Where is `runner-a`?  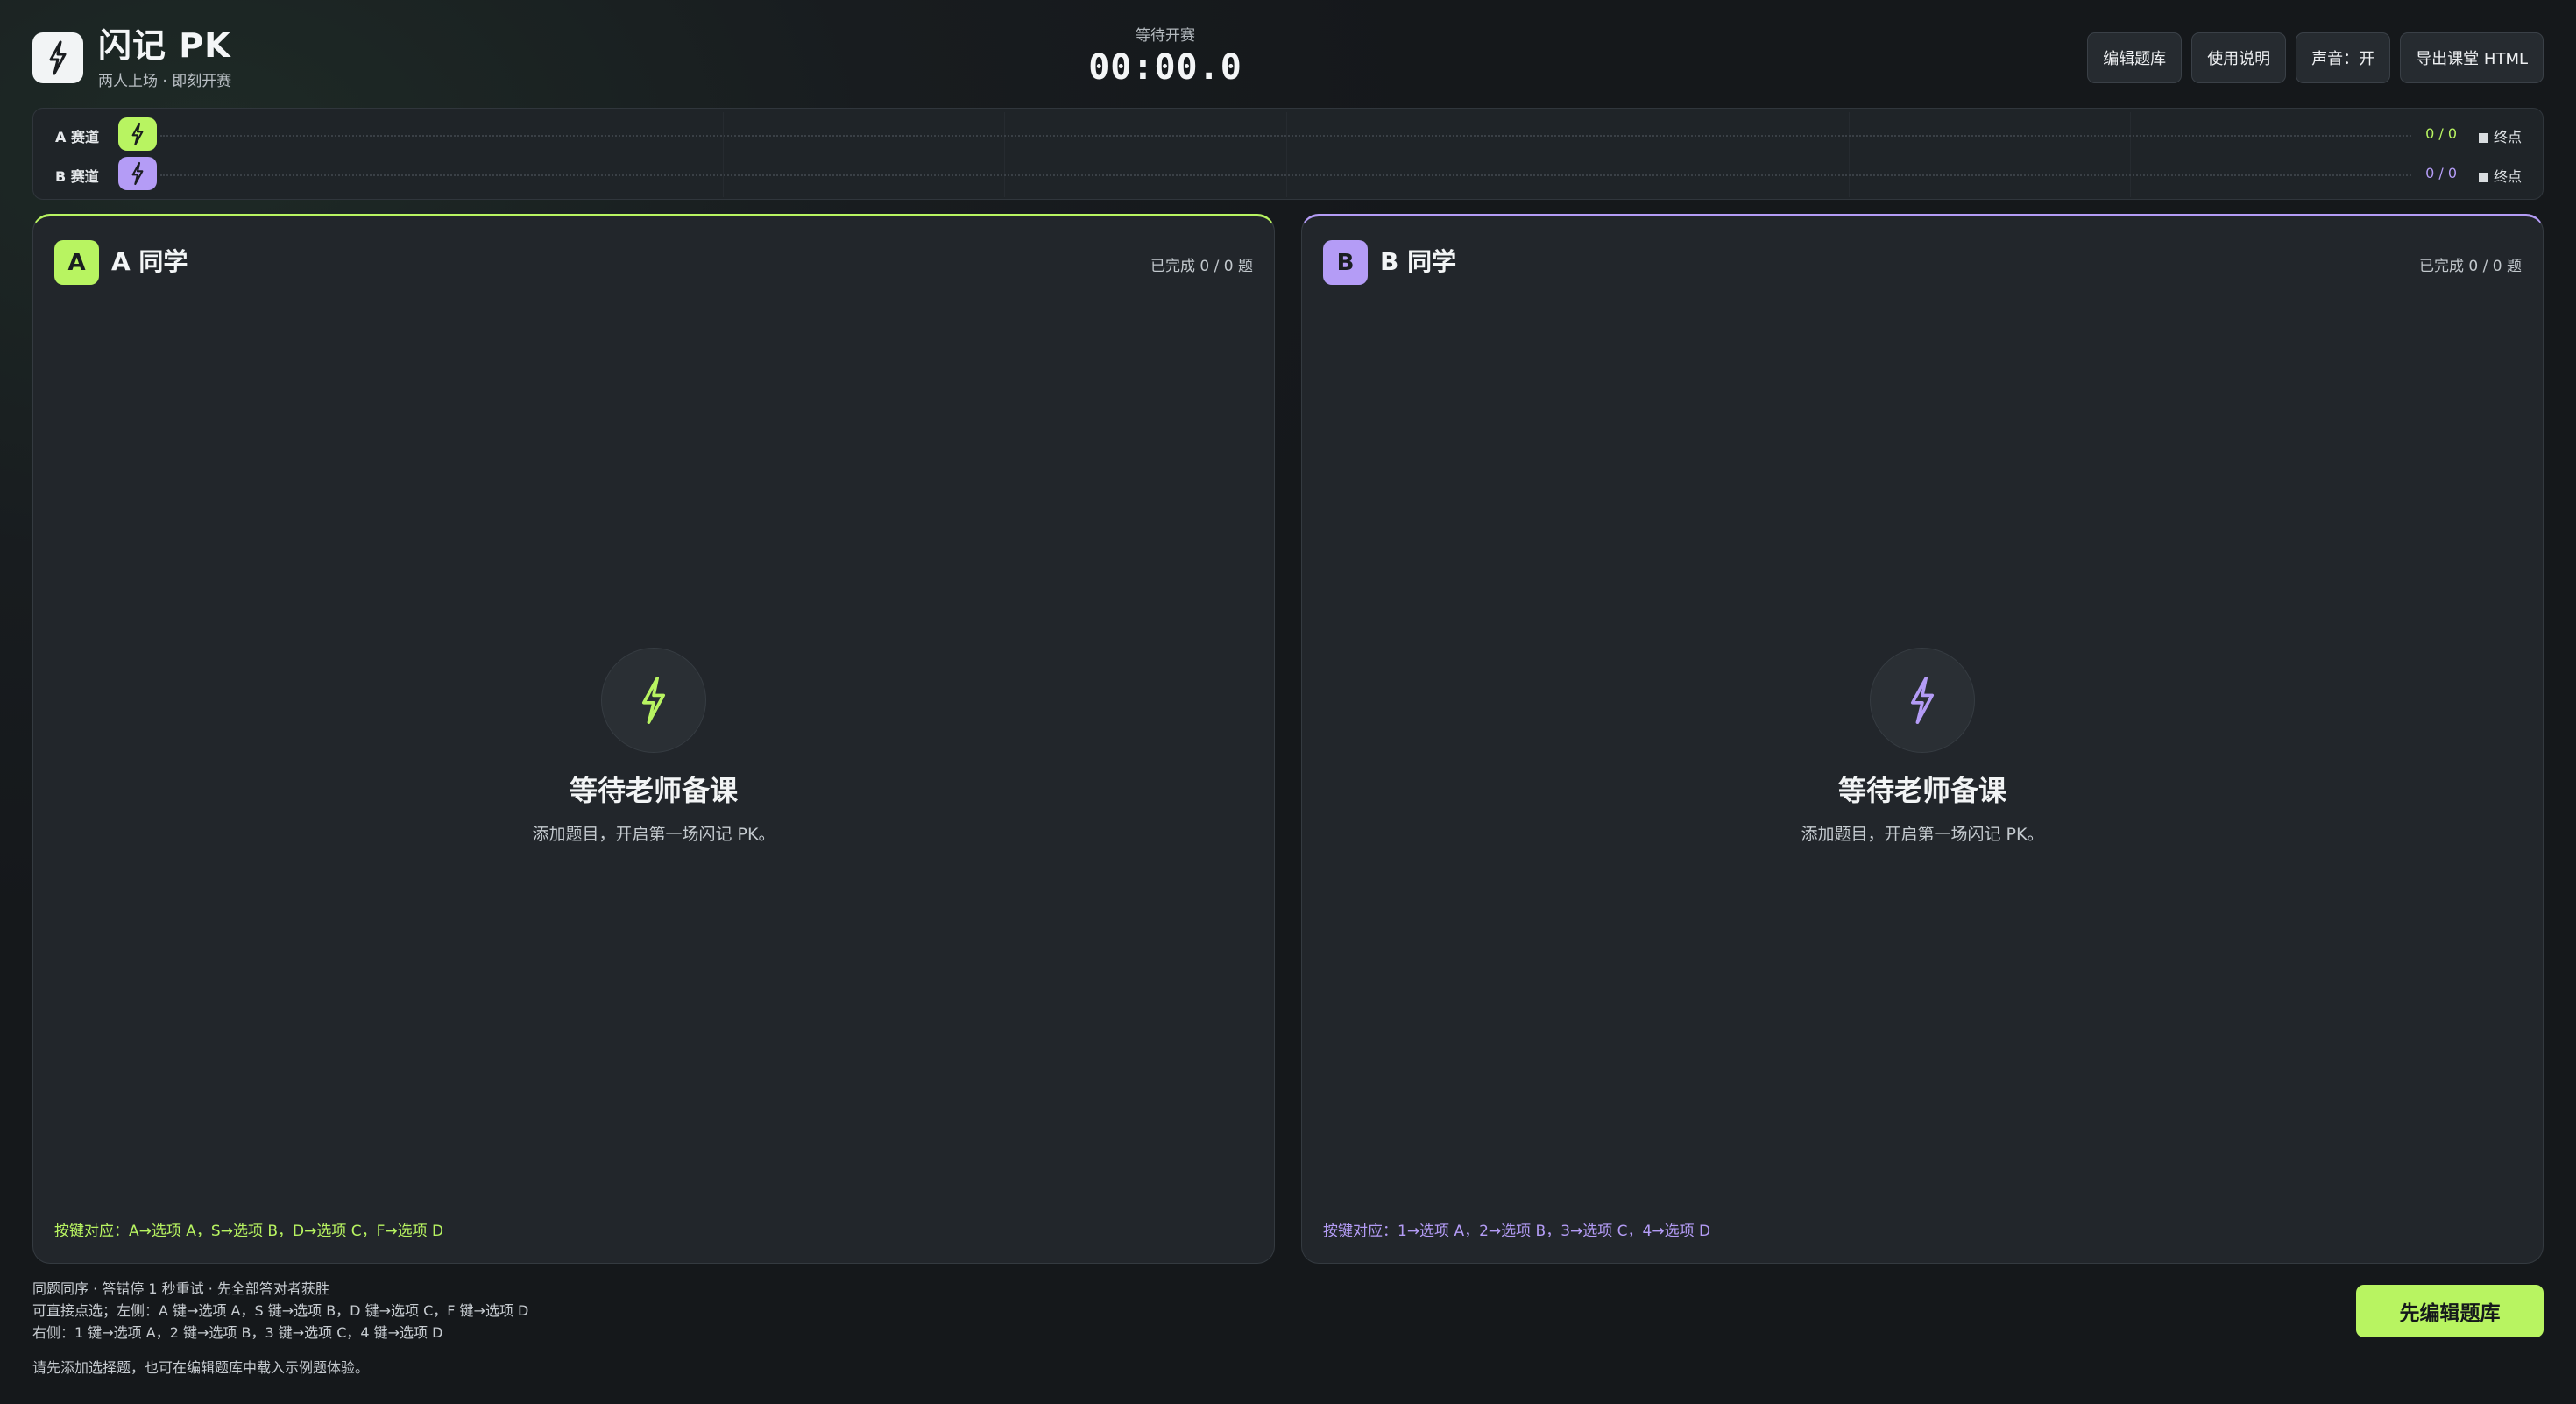
runner-a is located at coordinates (137, 134).